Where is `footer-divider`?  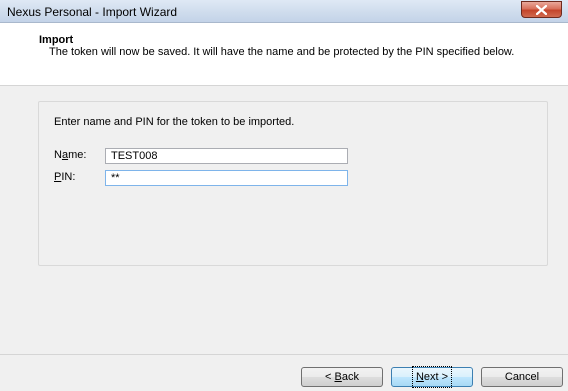 footer-divider is located at coordinates (284, 354).